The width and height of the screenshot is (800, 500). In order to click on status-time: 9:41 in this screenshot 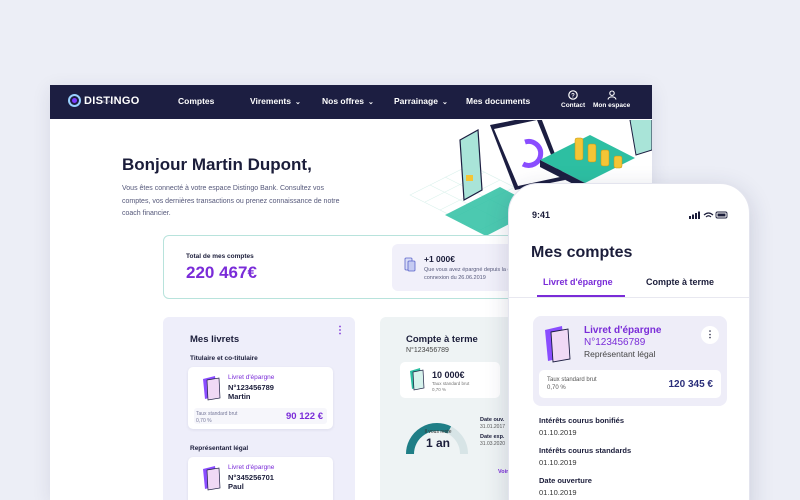, I will do `click(541, 215)`.